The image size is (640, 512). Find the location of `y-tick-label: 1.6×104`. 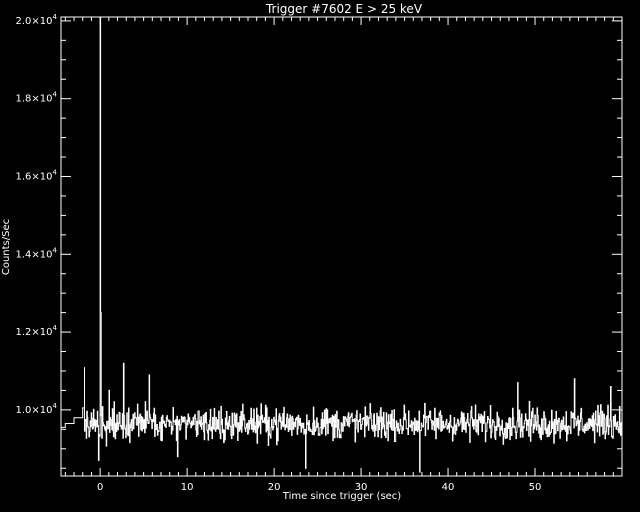

y-tick-label: 1.6×104 is located at coordinates (37, 175).